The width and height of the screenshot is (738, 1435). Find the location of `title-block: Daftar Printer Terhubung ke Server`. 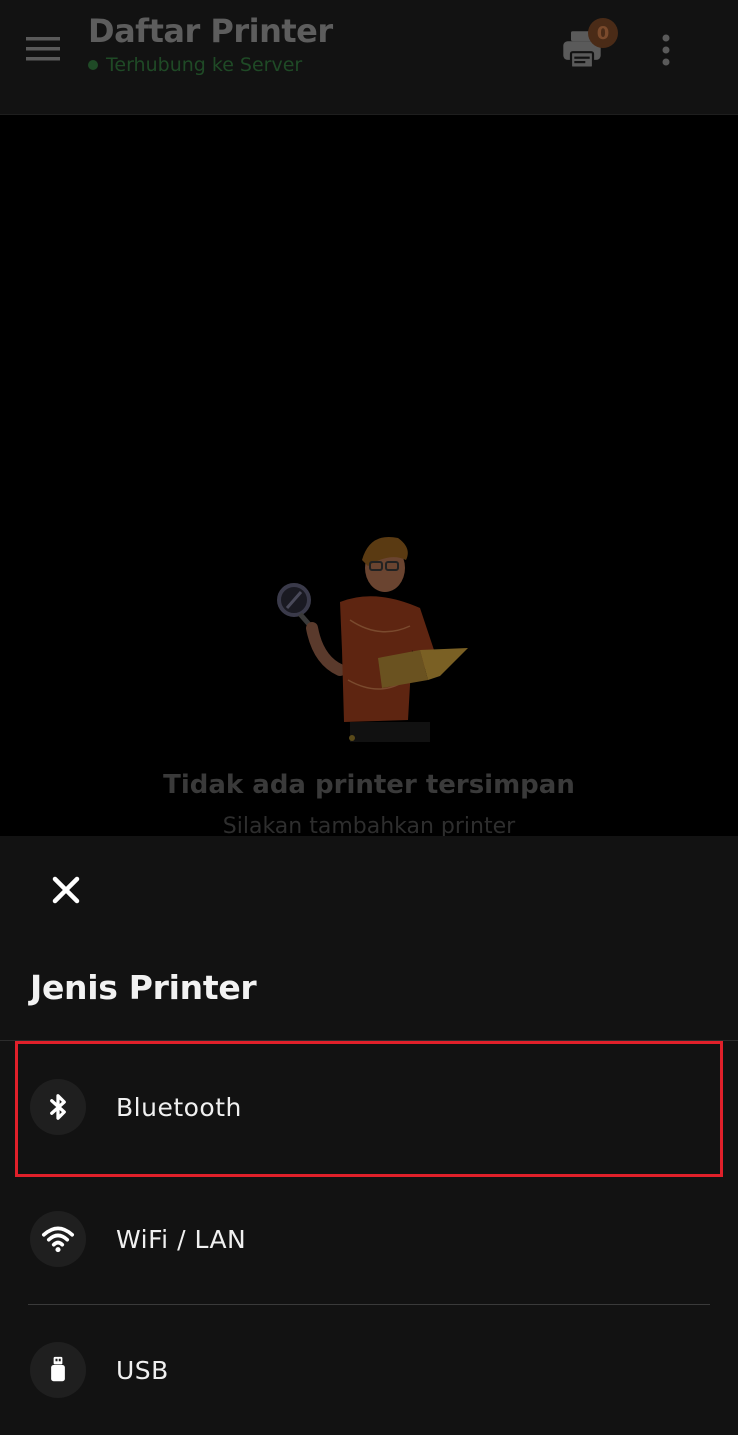

title-block: Daftar Printer Terhubung ke Server is located at coordinates (210, 44).